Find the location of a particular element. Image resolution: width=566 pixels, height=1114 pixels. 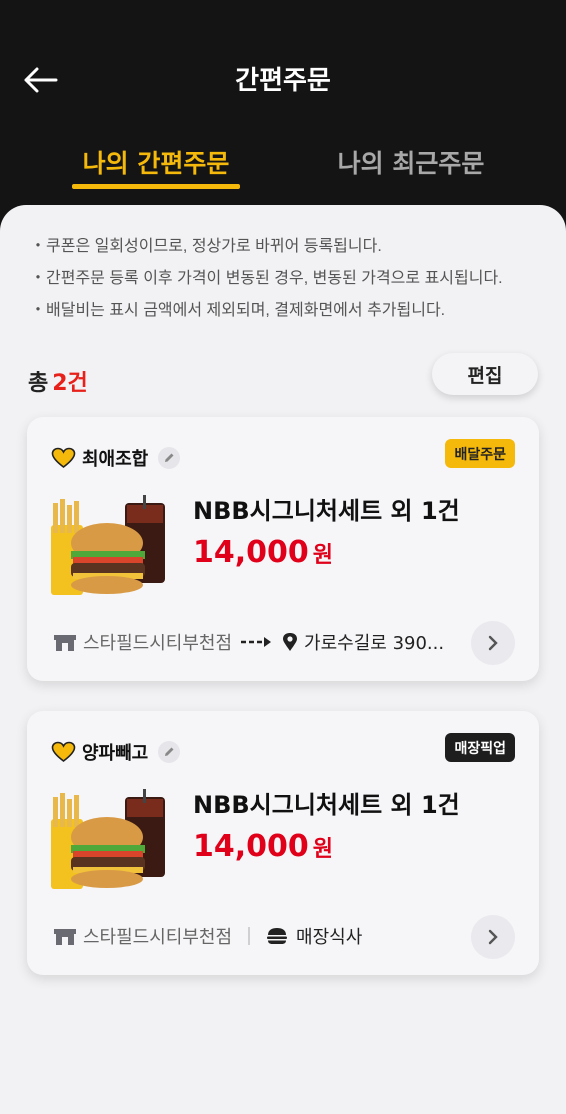

order-count: 총 2건 is located at coordinates (58, 381).